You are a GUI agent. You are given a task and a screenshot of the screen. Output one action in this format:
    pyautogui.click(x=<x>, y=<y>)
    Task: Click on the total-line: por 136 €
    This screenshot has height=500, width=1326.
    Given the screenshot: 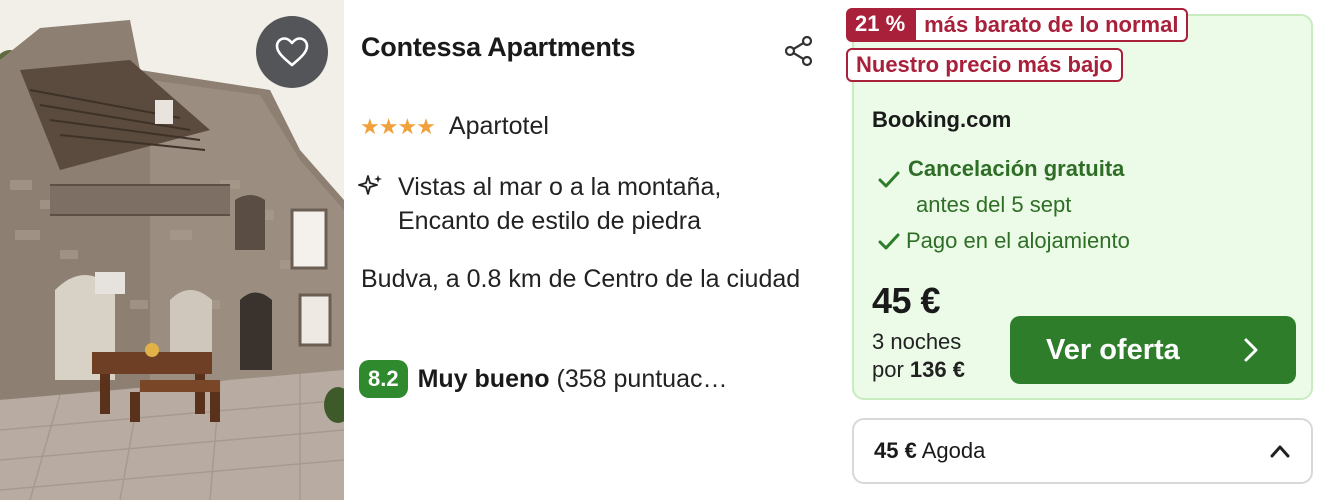 What is the action you would take?
    pyautogui.click(x=918, y=370)
    